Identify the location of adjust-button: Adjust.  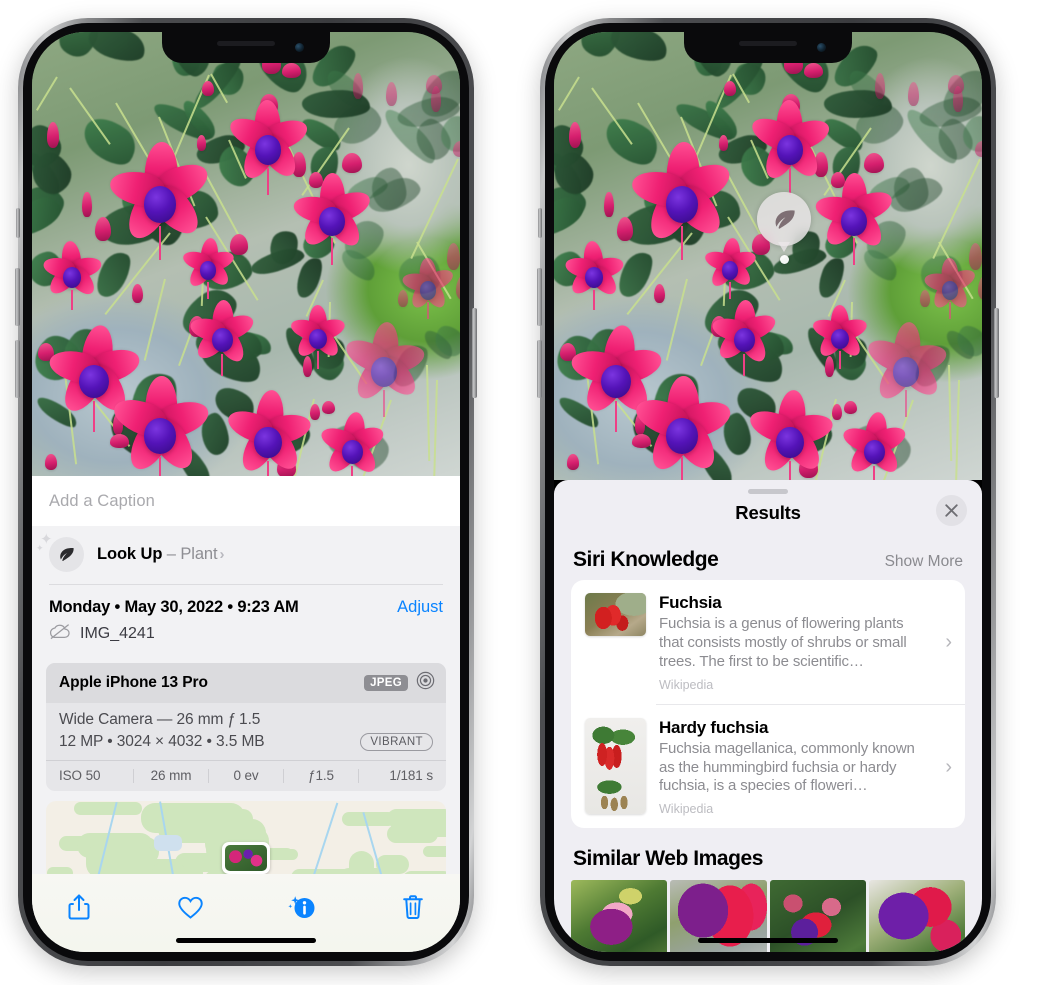
(420, 607).